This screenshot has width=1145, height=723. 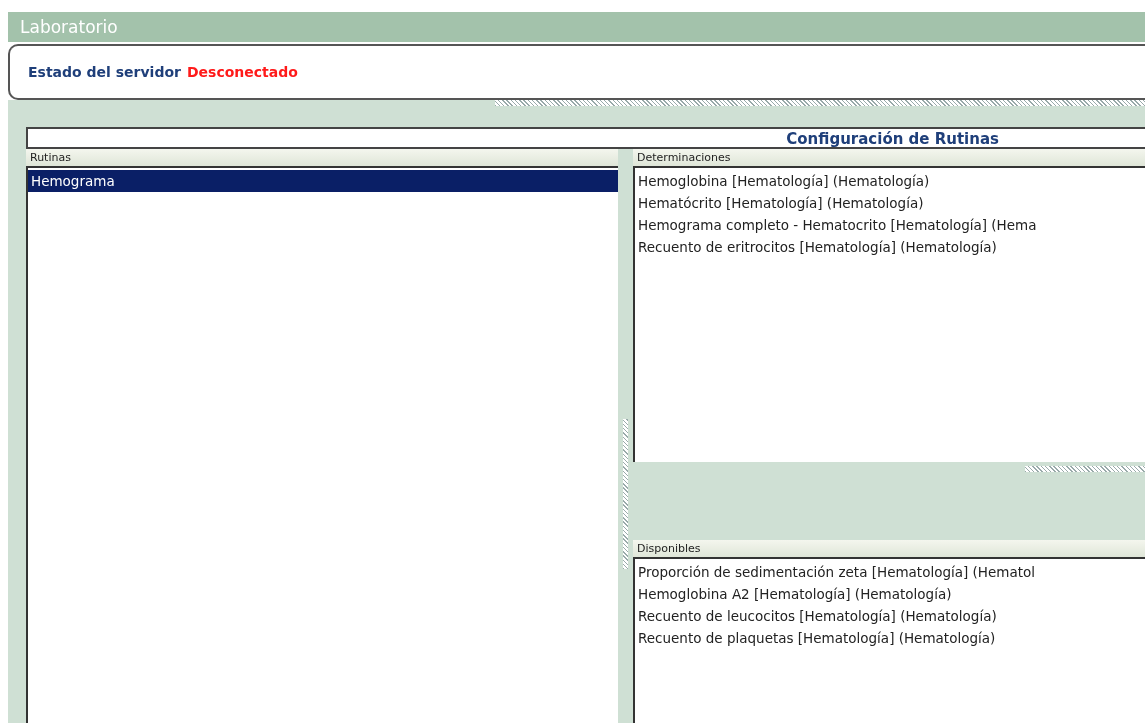 I want to click on window-title: Laboratorio, so click(x=69, y=27).